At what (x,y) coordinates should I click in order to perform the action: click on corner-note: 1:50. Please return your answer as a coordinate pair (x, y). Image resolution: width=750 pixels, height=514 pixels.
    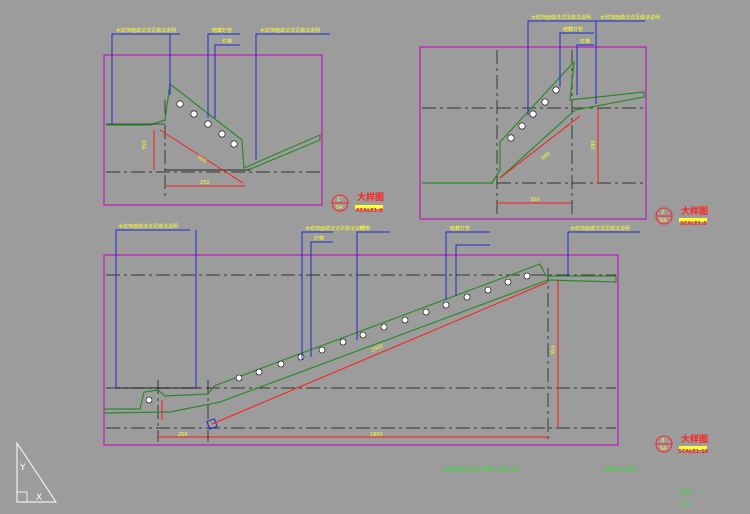
    Looking at the image, I should click on (685, 505).